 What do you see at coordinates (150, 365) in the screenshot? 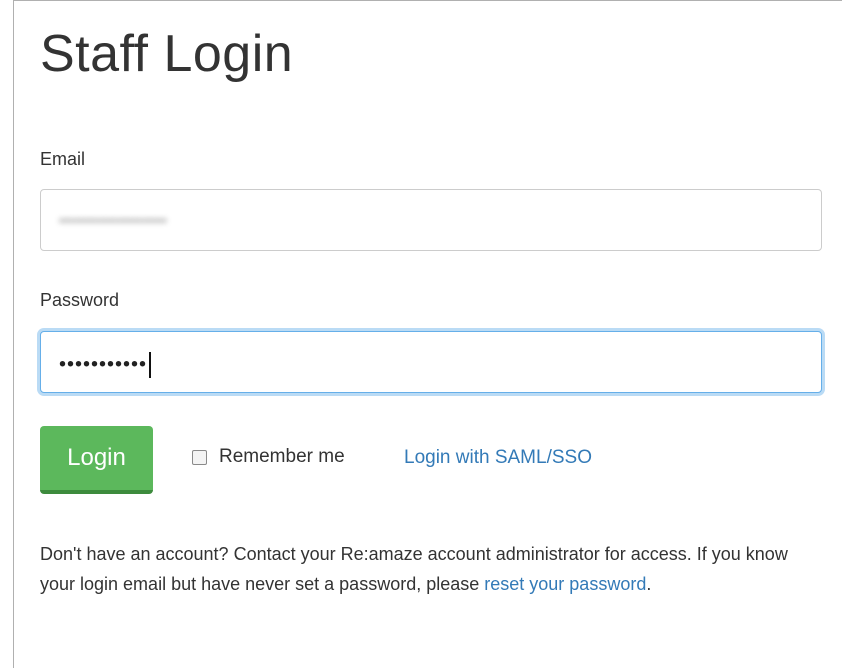
I see `text-caret` at bounding box center [150, 365].